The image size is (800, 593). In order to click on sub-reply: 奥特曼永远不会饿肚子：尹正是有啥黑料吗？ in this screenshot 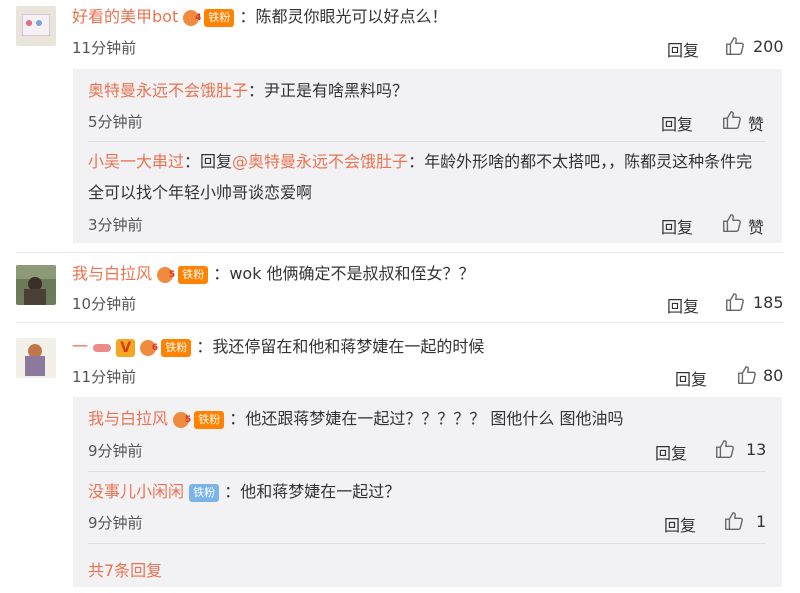, I will do `click(248, 90)`.